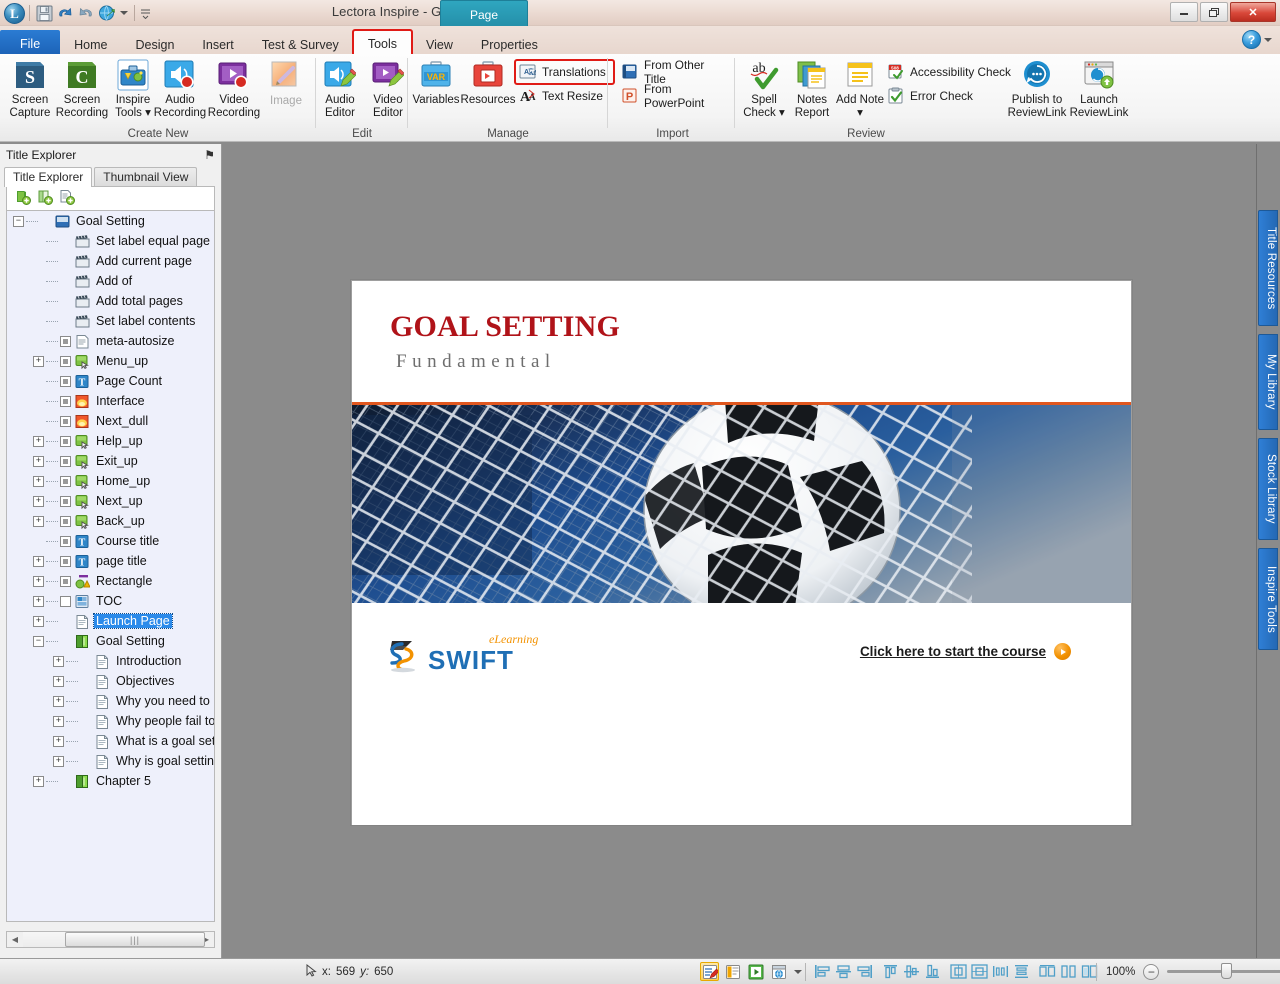  Describe the element at coordinates (709, 971) in the screenshot. I see `edit-mode-icon` at that location.